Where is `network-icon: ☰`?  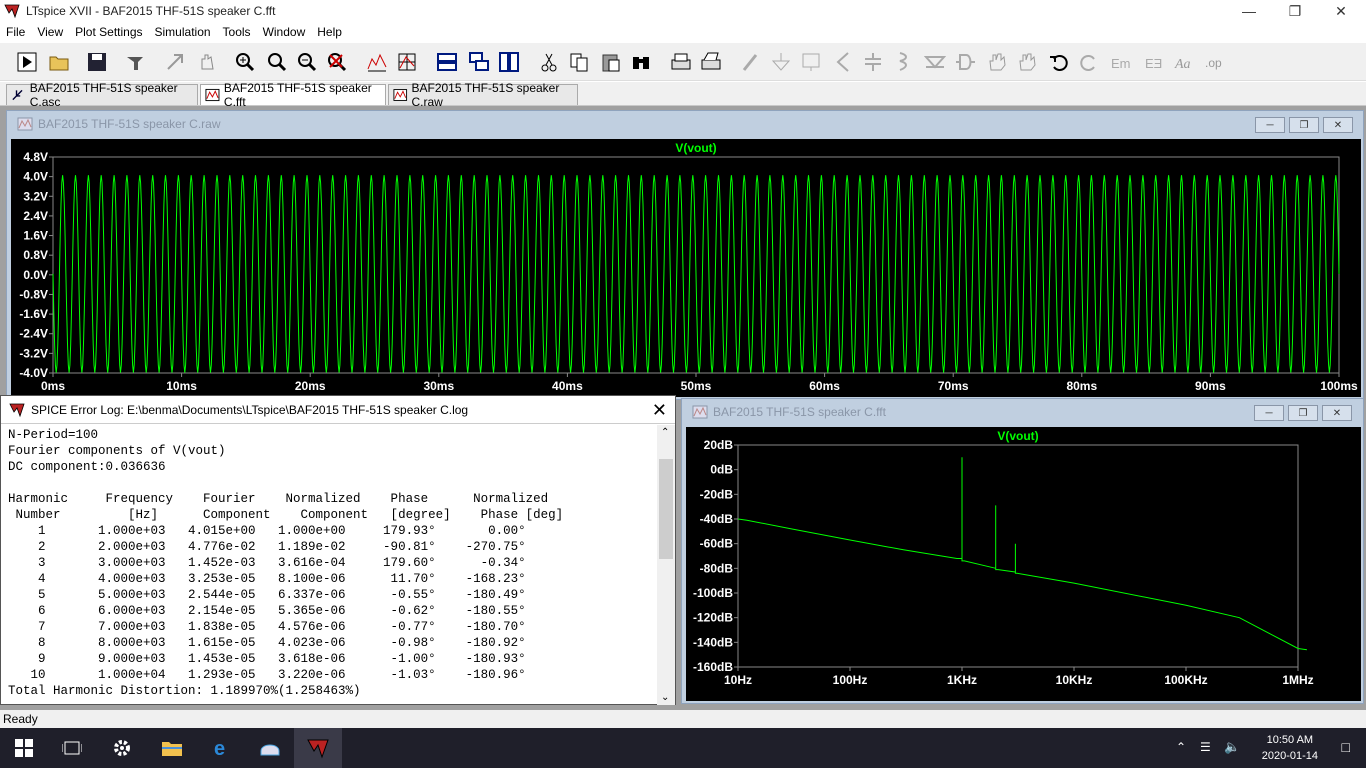
network-icon: ☰ is located at coordinates (1205, 747).